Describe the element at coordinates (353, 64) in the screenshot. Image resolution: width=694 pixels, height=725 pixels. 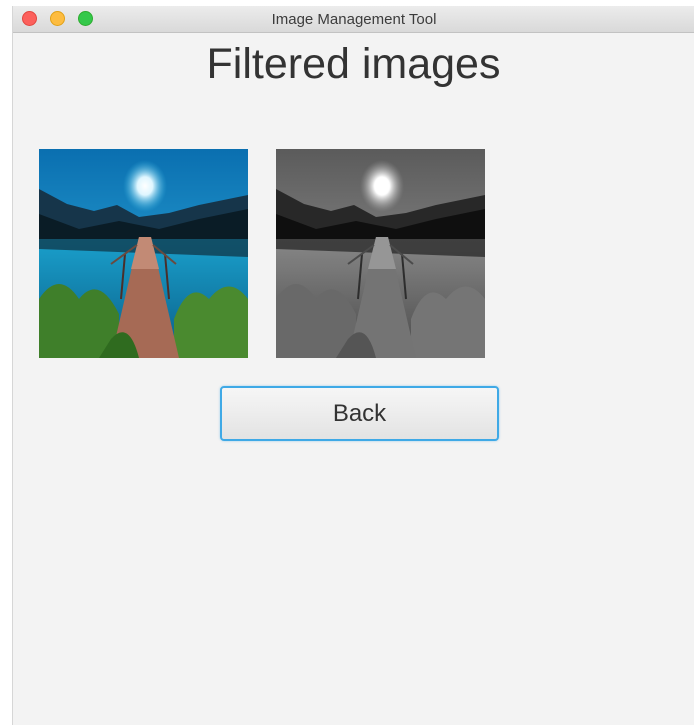
I see `page-title: Filtered images` at that location.